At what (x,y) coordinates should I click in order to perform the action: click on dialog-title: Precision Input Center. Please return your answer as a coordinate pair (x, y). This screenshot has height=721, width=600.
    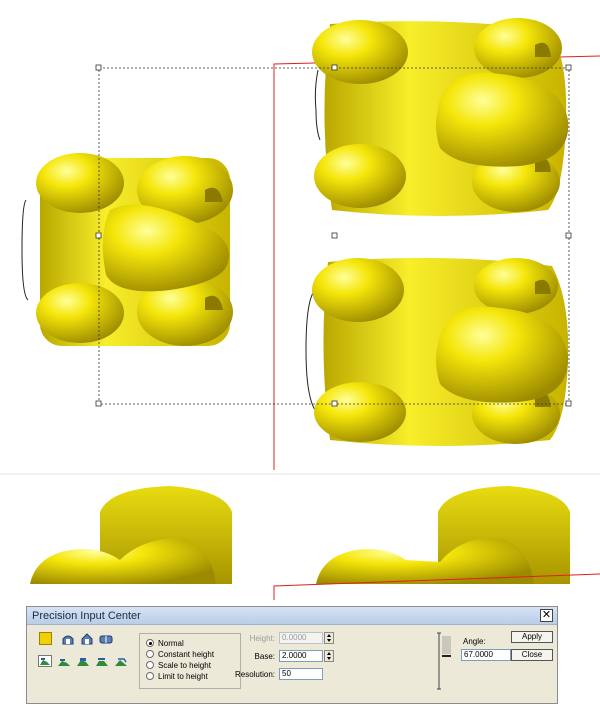
    Looking at the image, I should click on (86, 616).